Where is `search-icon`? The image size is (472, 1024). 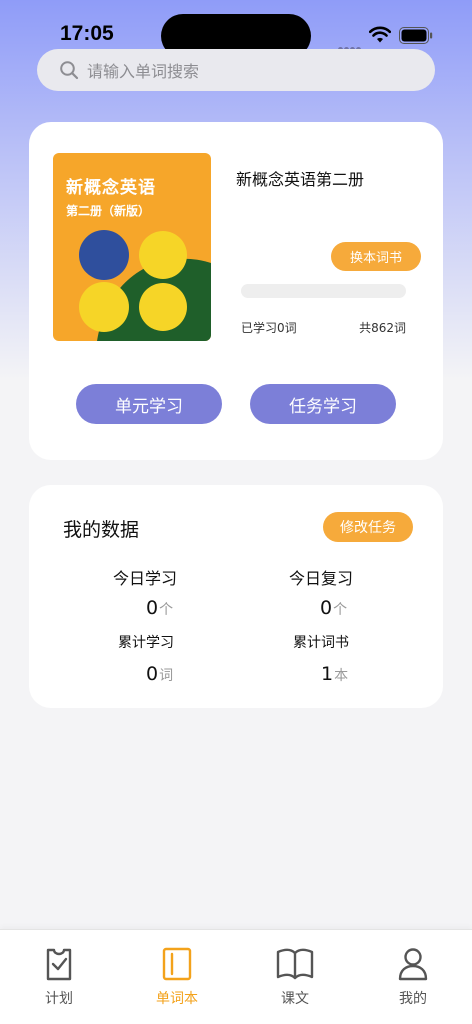 search-icon is located at coordinates (69, 70).